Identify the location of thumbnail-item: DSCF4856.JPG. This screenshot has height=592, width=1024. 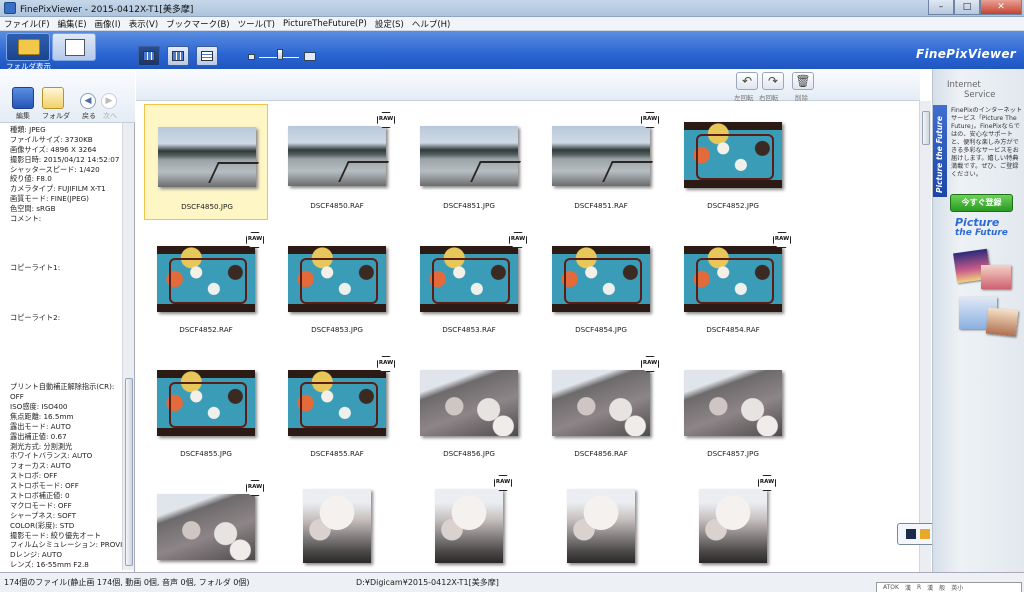
(469, 410).